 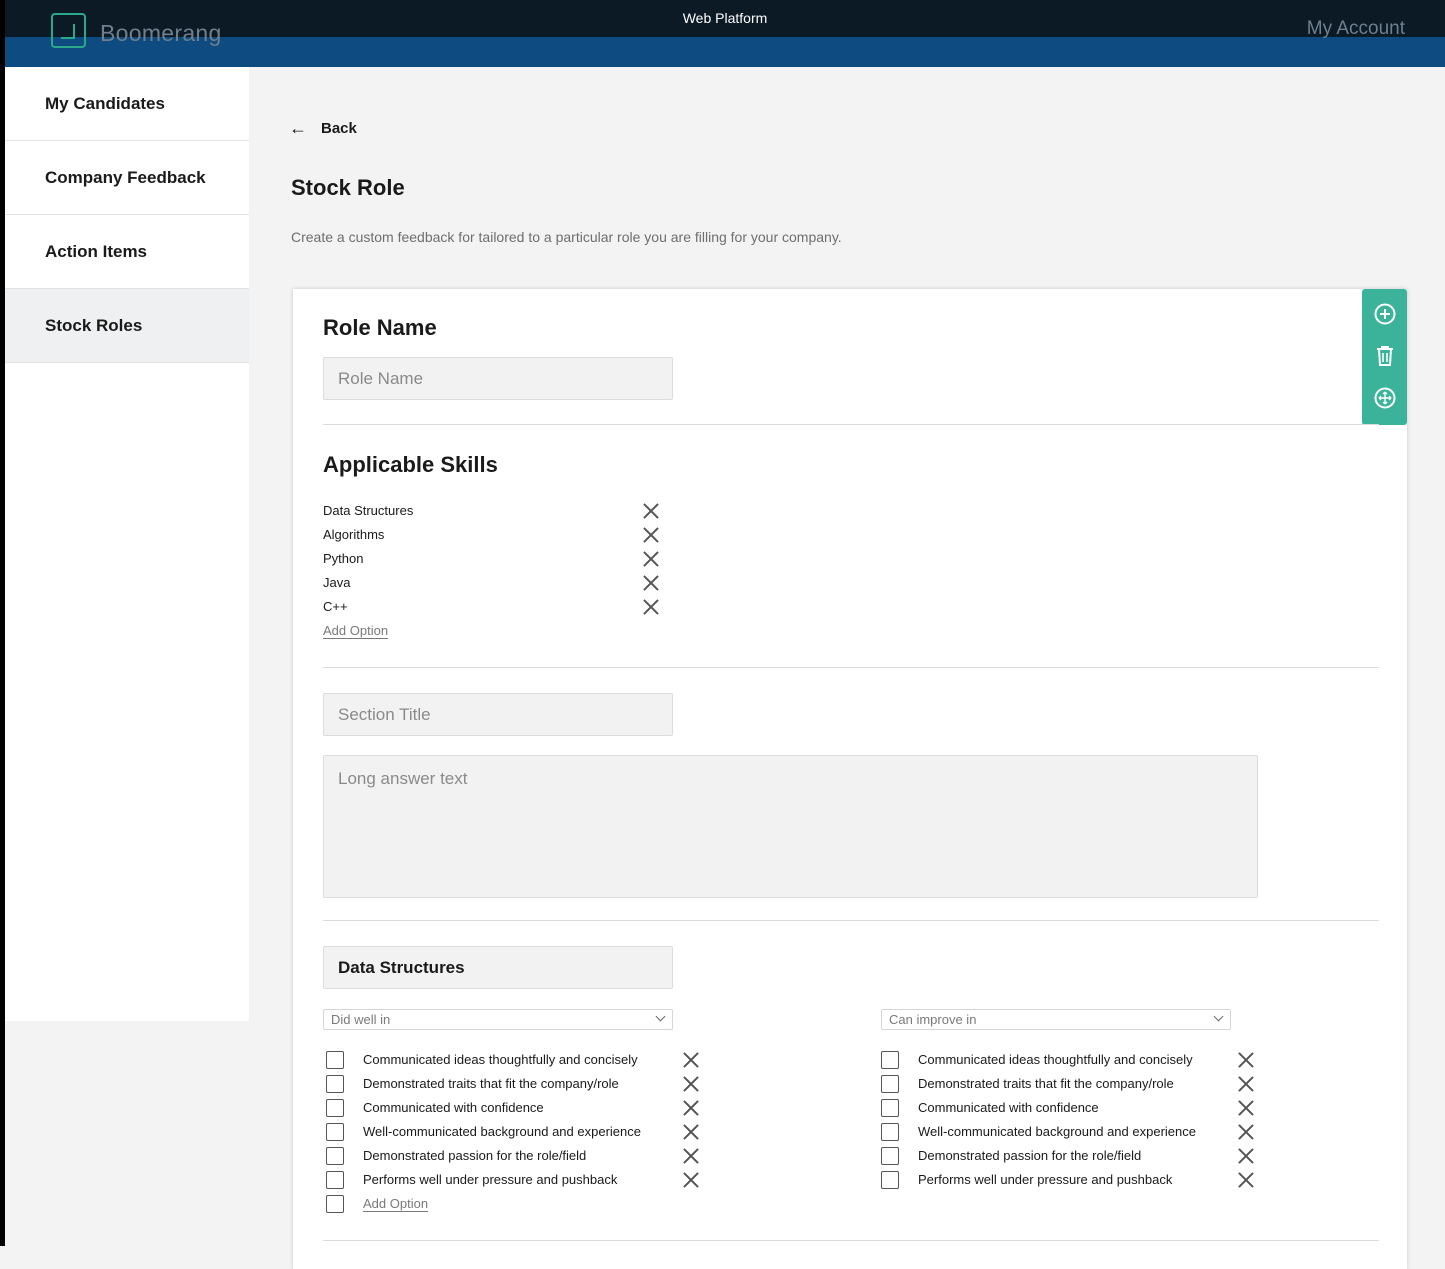 I want to click on role-name-heading: Role Name, so click(x=380, y=327).